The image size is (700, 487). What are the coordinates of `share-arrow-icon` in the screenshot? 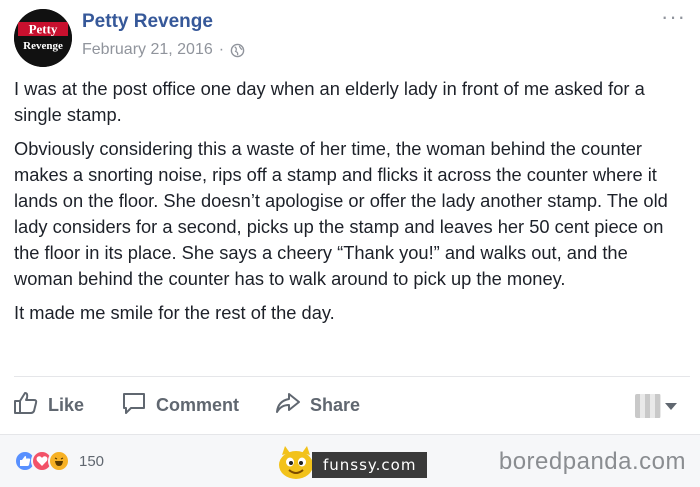 It's located at (292, 405).